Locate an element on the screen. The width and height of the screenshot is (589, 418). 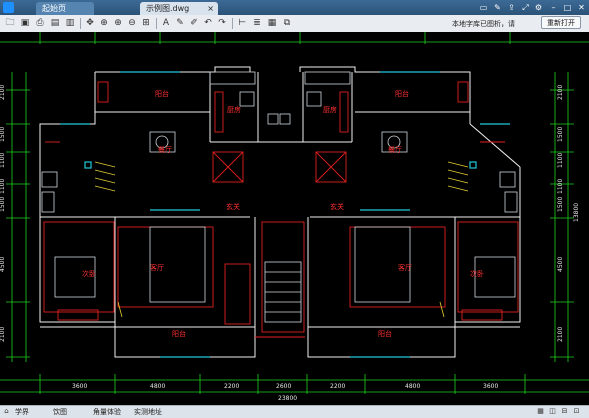
export-image-icon: ▥ is located at coordinates (70, 23).